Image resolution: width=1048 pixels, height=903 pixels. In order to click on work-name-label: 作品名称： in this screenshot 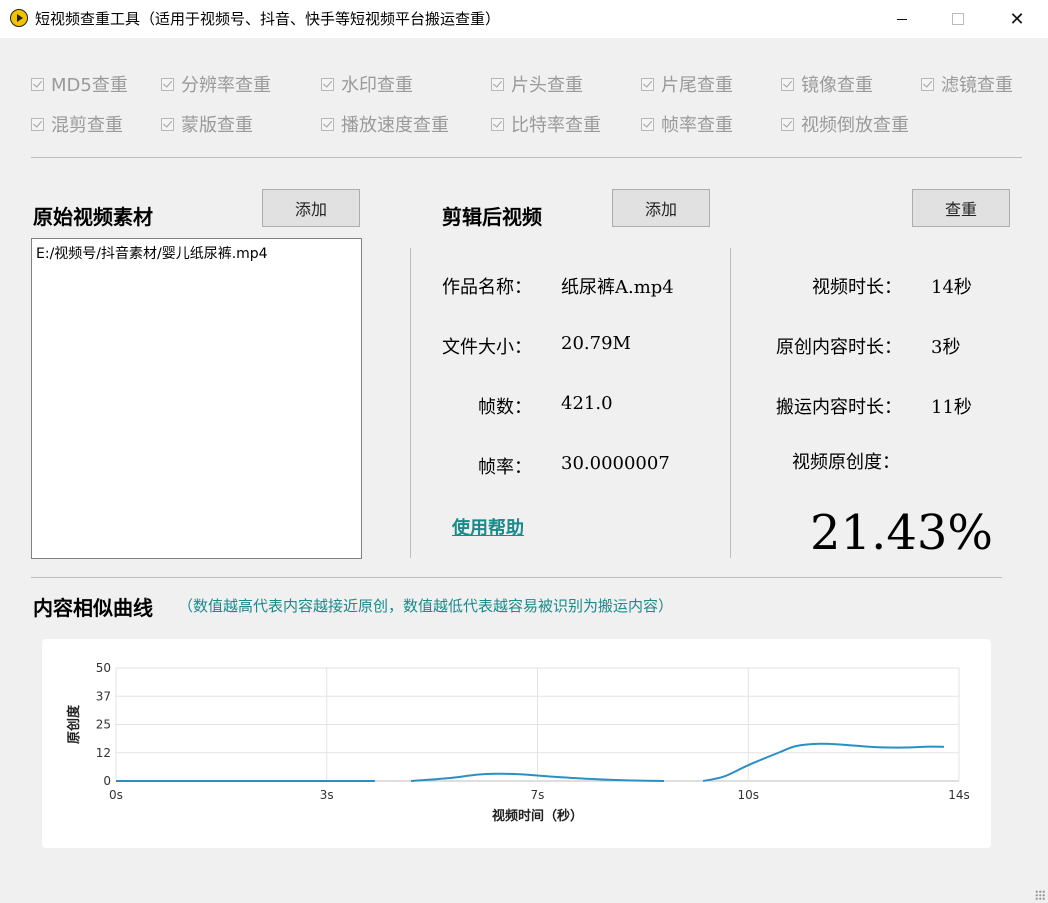, I will do `click(487, 287)`.